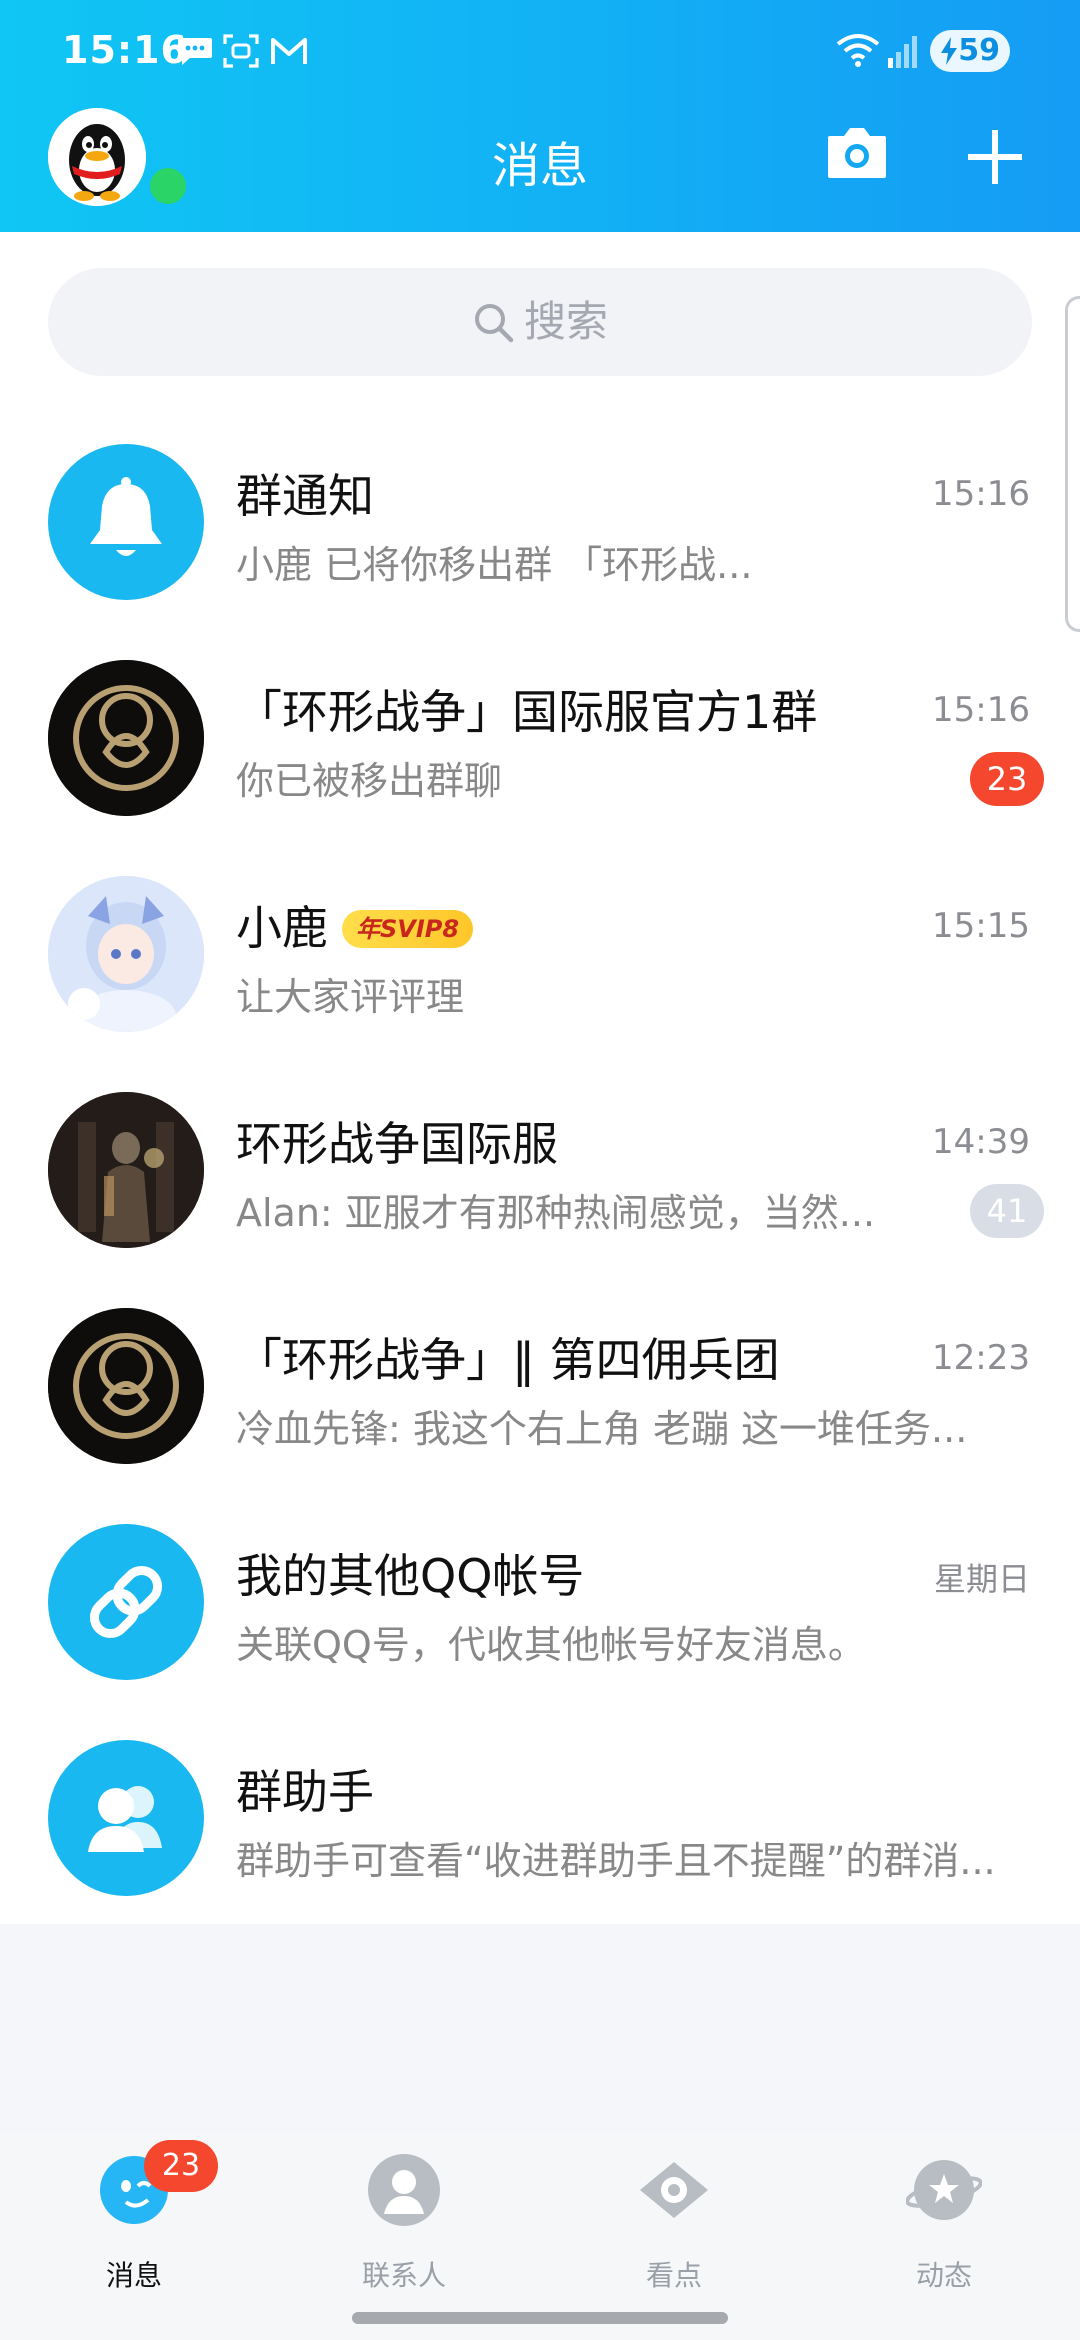 Image resolution: width=1080 pixels, height=2340 pixels. I want to click on tab-label: 消息, so click(133, 2275).